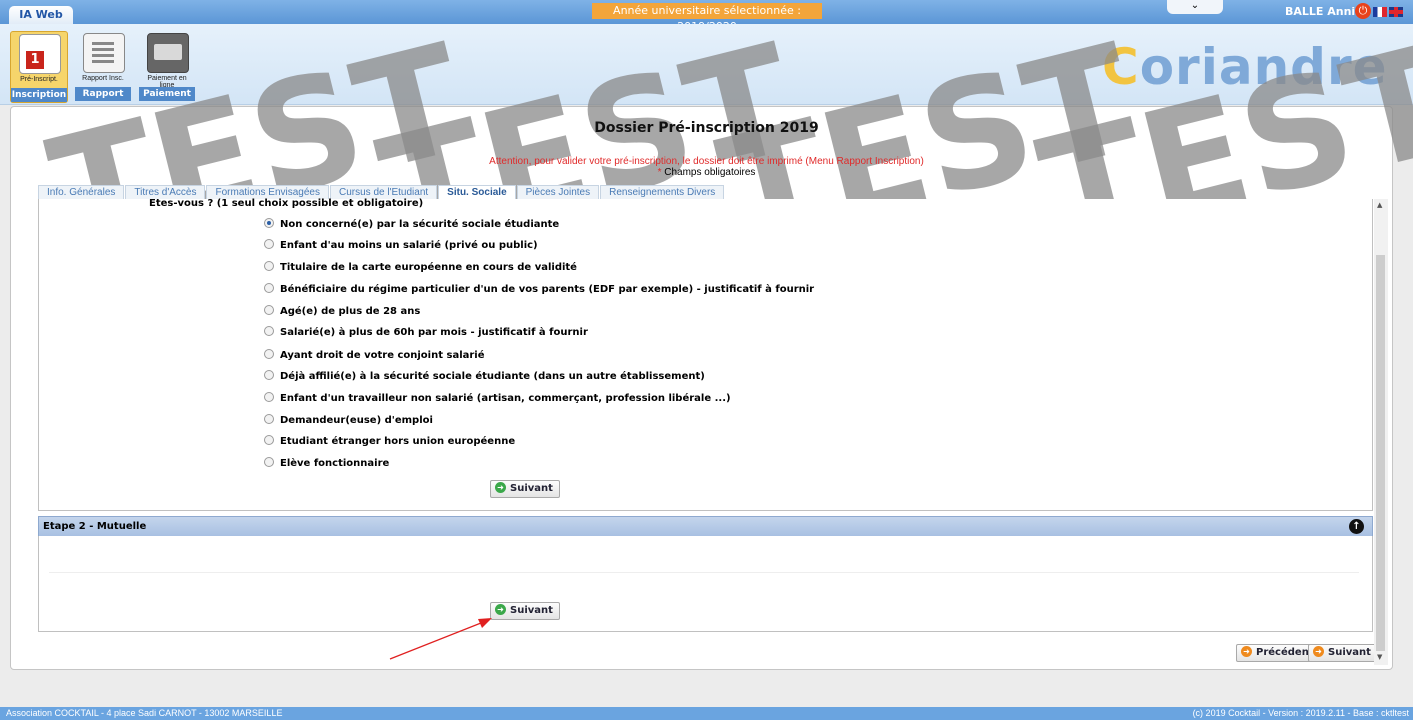  What do you see at coordinates (440, 639) in the screenshot?
I see `annotation-arrow` at bounding box center [440, 639].